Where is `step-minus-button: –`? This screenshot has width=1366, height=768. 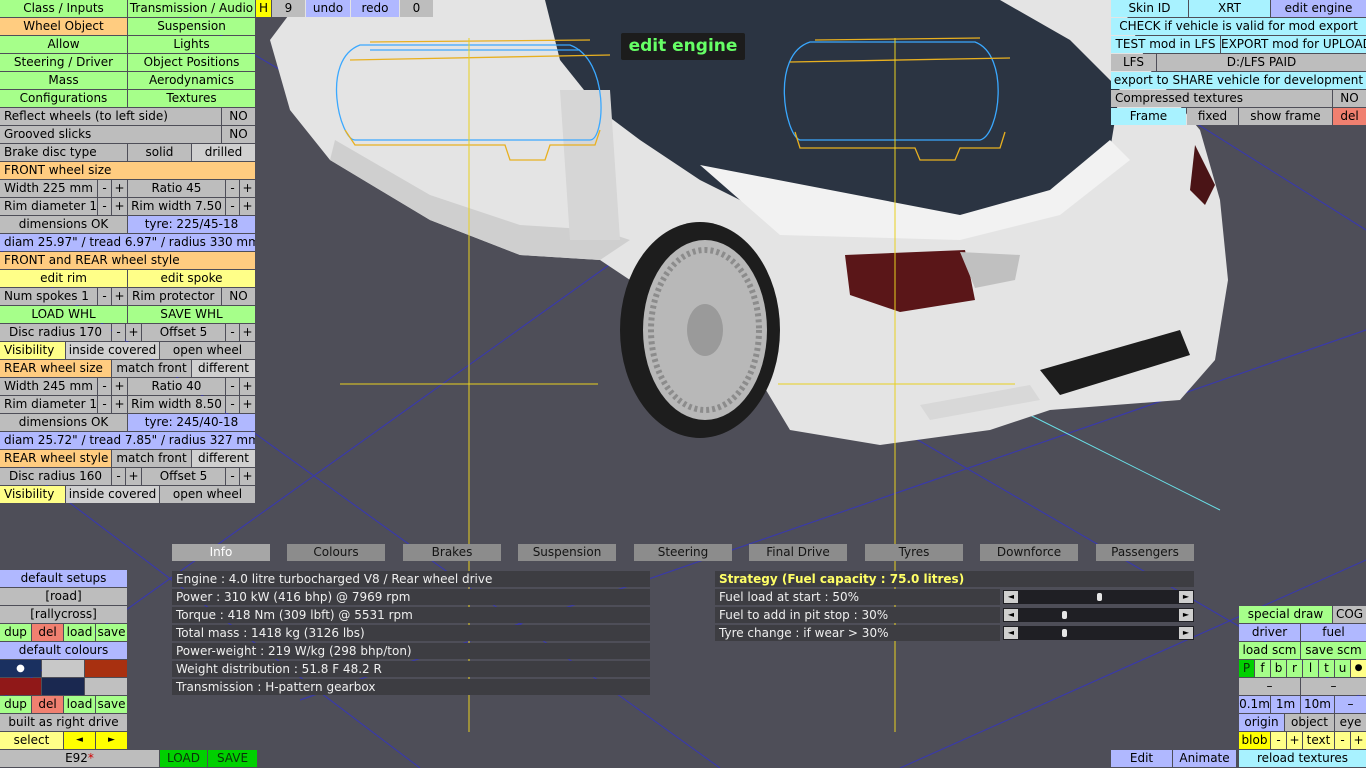
step-minus-button: – is located at coordinates (1350, 704).